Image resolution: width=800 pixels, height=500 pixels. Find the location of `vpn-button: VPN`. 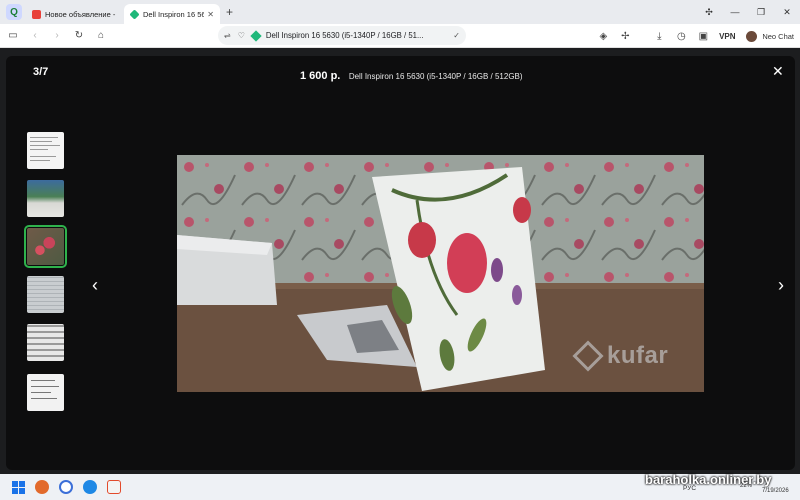

vpn-button: VPN is located at coordinates (727, 36).